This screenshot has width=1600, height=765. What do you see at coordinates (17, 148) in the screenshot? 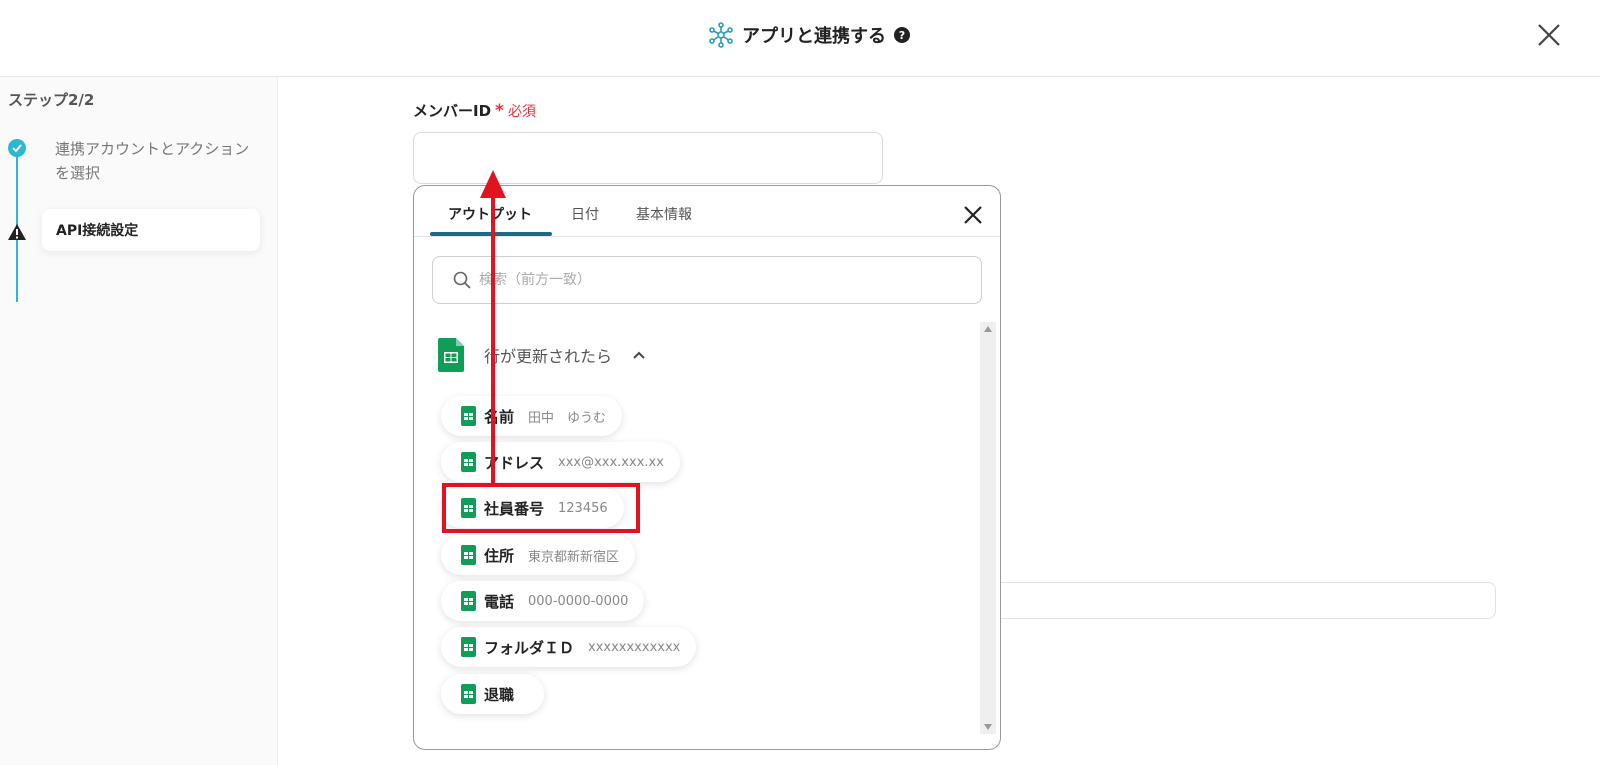
I see `check-icon` at bounding box center [17, 148].